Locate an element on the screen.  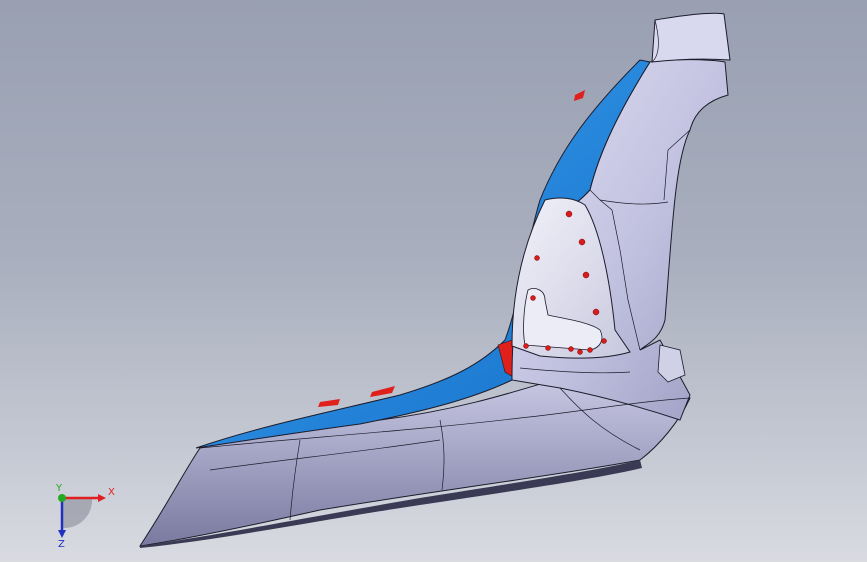
y-axis-origin-icon is located at coordinates (62, 498).